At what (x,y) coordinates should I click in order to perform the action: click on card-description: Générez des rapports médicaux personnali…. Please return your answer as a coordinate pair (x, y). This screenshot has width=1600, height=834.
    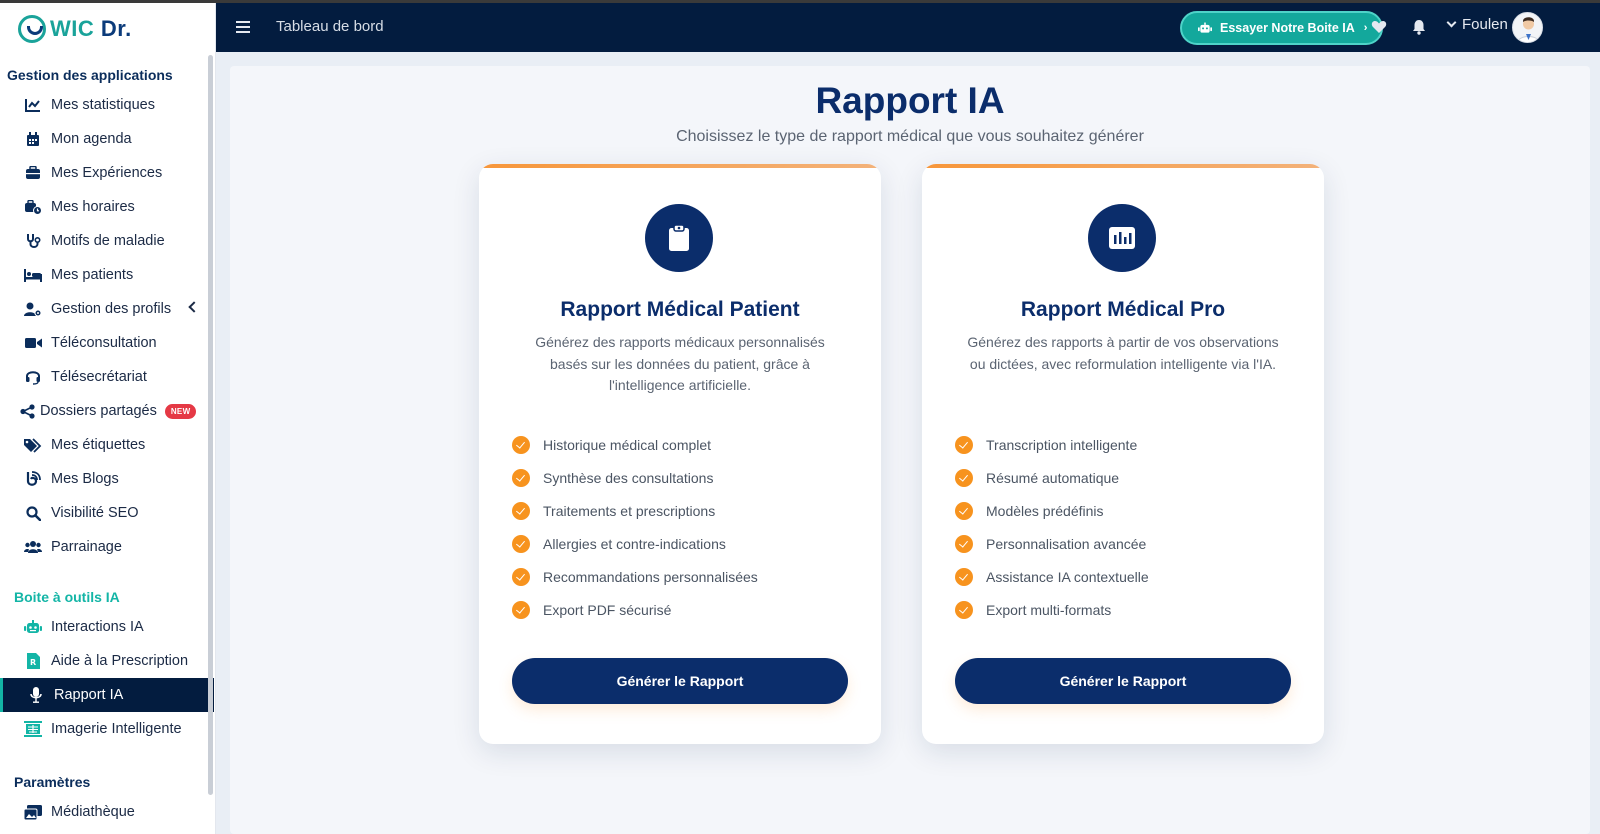
    Looking at the image, I should click on (680, 363).